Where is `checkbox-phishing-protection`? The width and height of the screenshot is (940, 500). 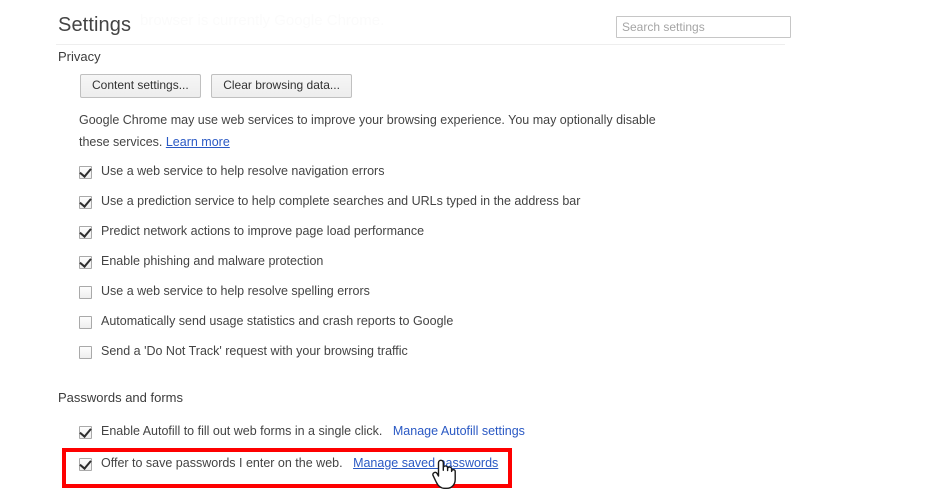
checkbox-phishing-protection is located at coordinates (85, 262).